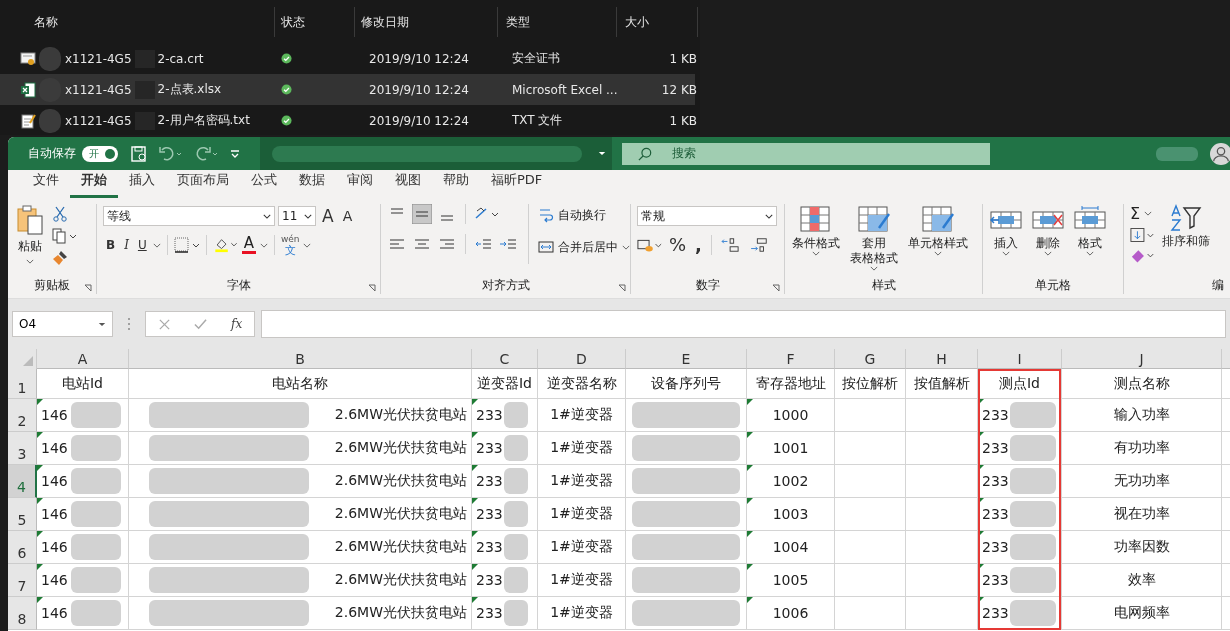 The width and height of the screenshot is (1230, 631). What do you see at coordinates (203, 184) in the screenshot?
I see `ribbon-tab: 页面布局` at bounding box center [203, 184].